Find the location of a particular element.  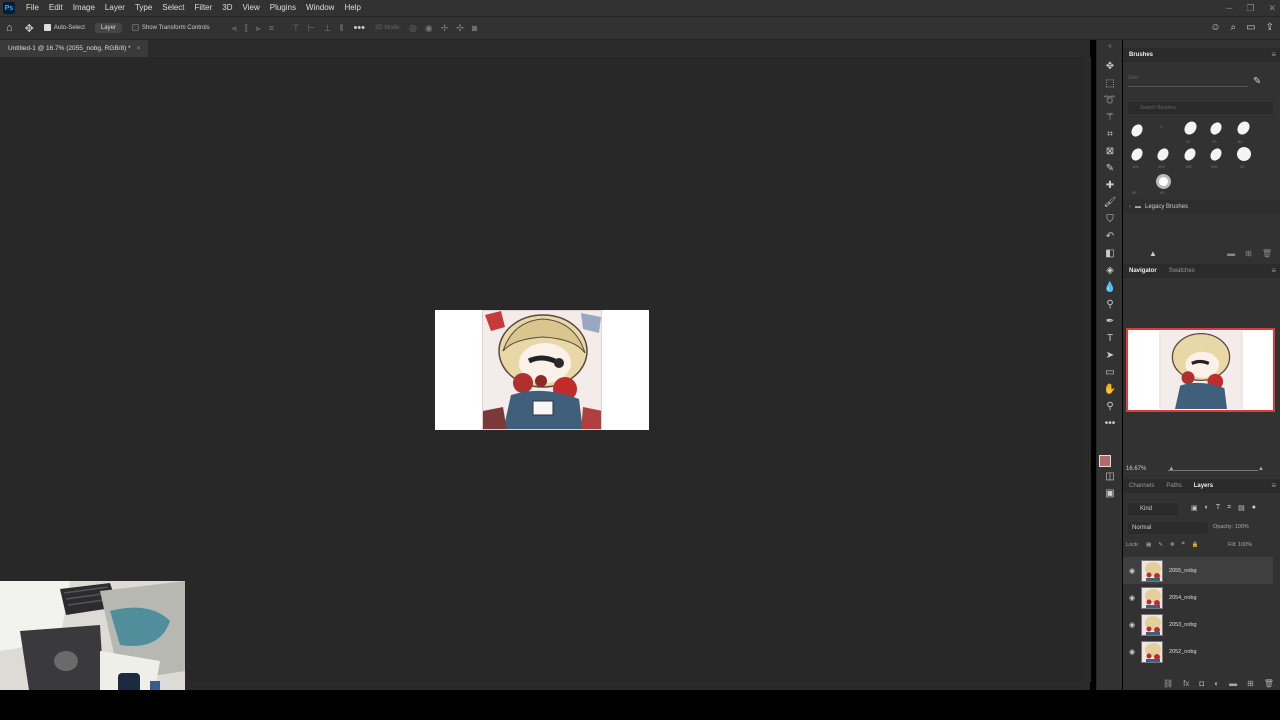

tab-paths: Paths is located at coordinates (1173, 486).